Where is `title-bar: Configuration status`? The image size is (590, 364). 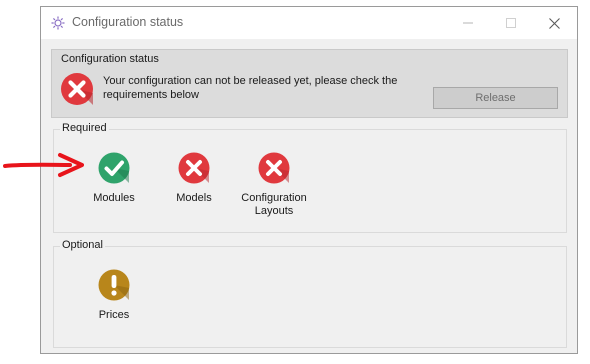
title-bar: Configuration status is located at coordinates (309, 23).